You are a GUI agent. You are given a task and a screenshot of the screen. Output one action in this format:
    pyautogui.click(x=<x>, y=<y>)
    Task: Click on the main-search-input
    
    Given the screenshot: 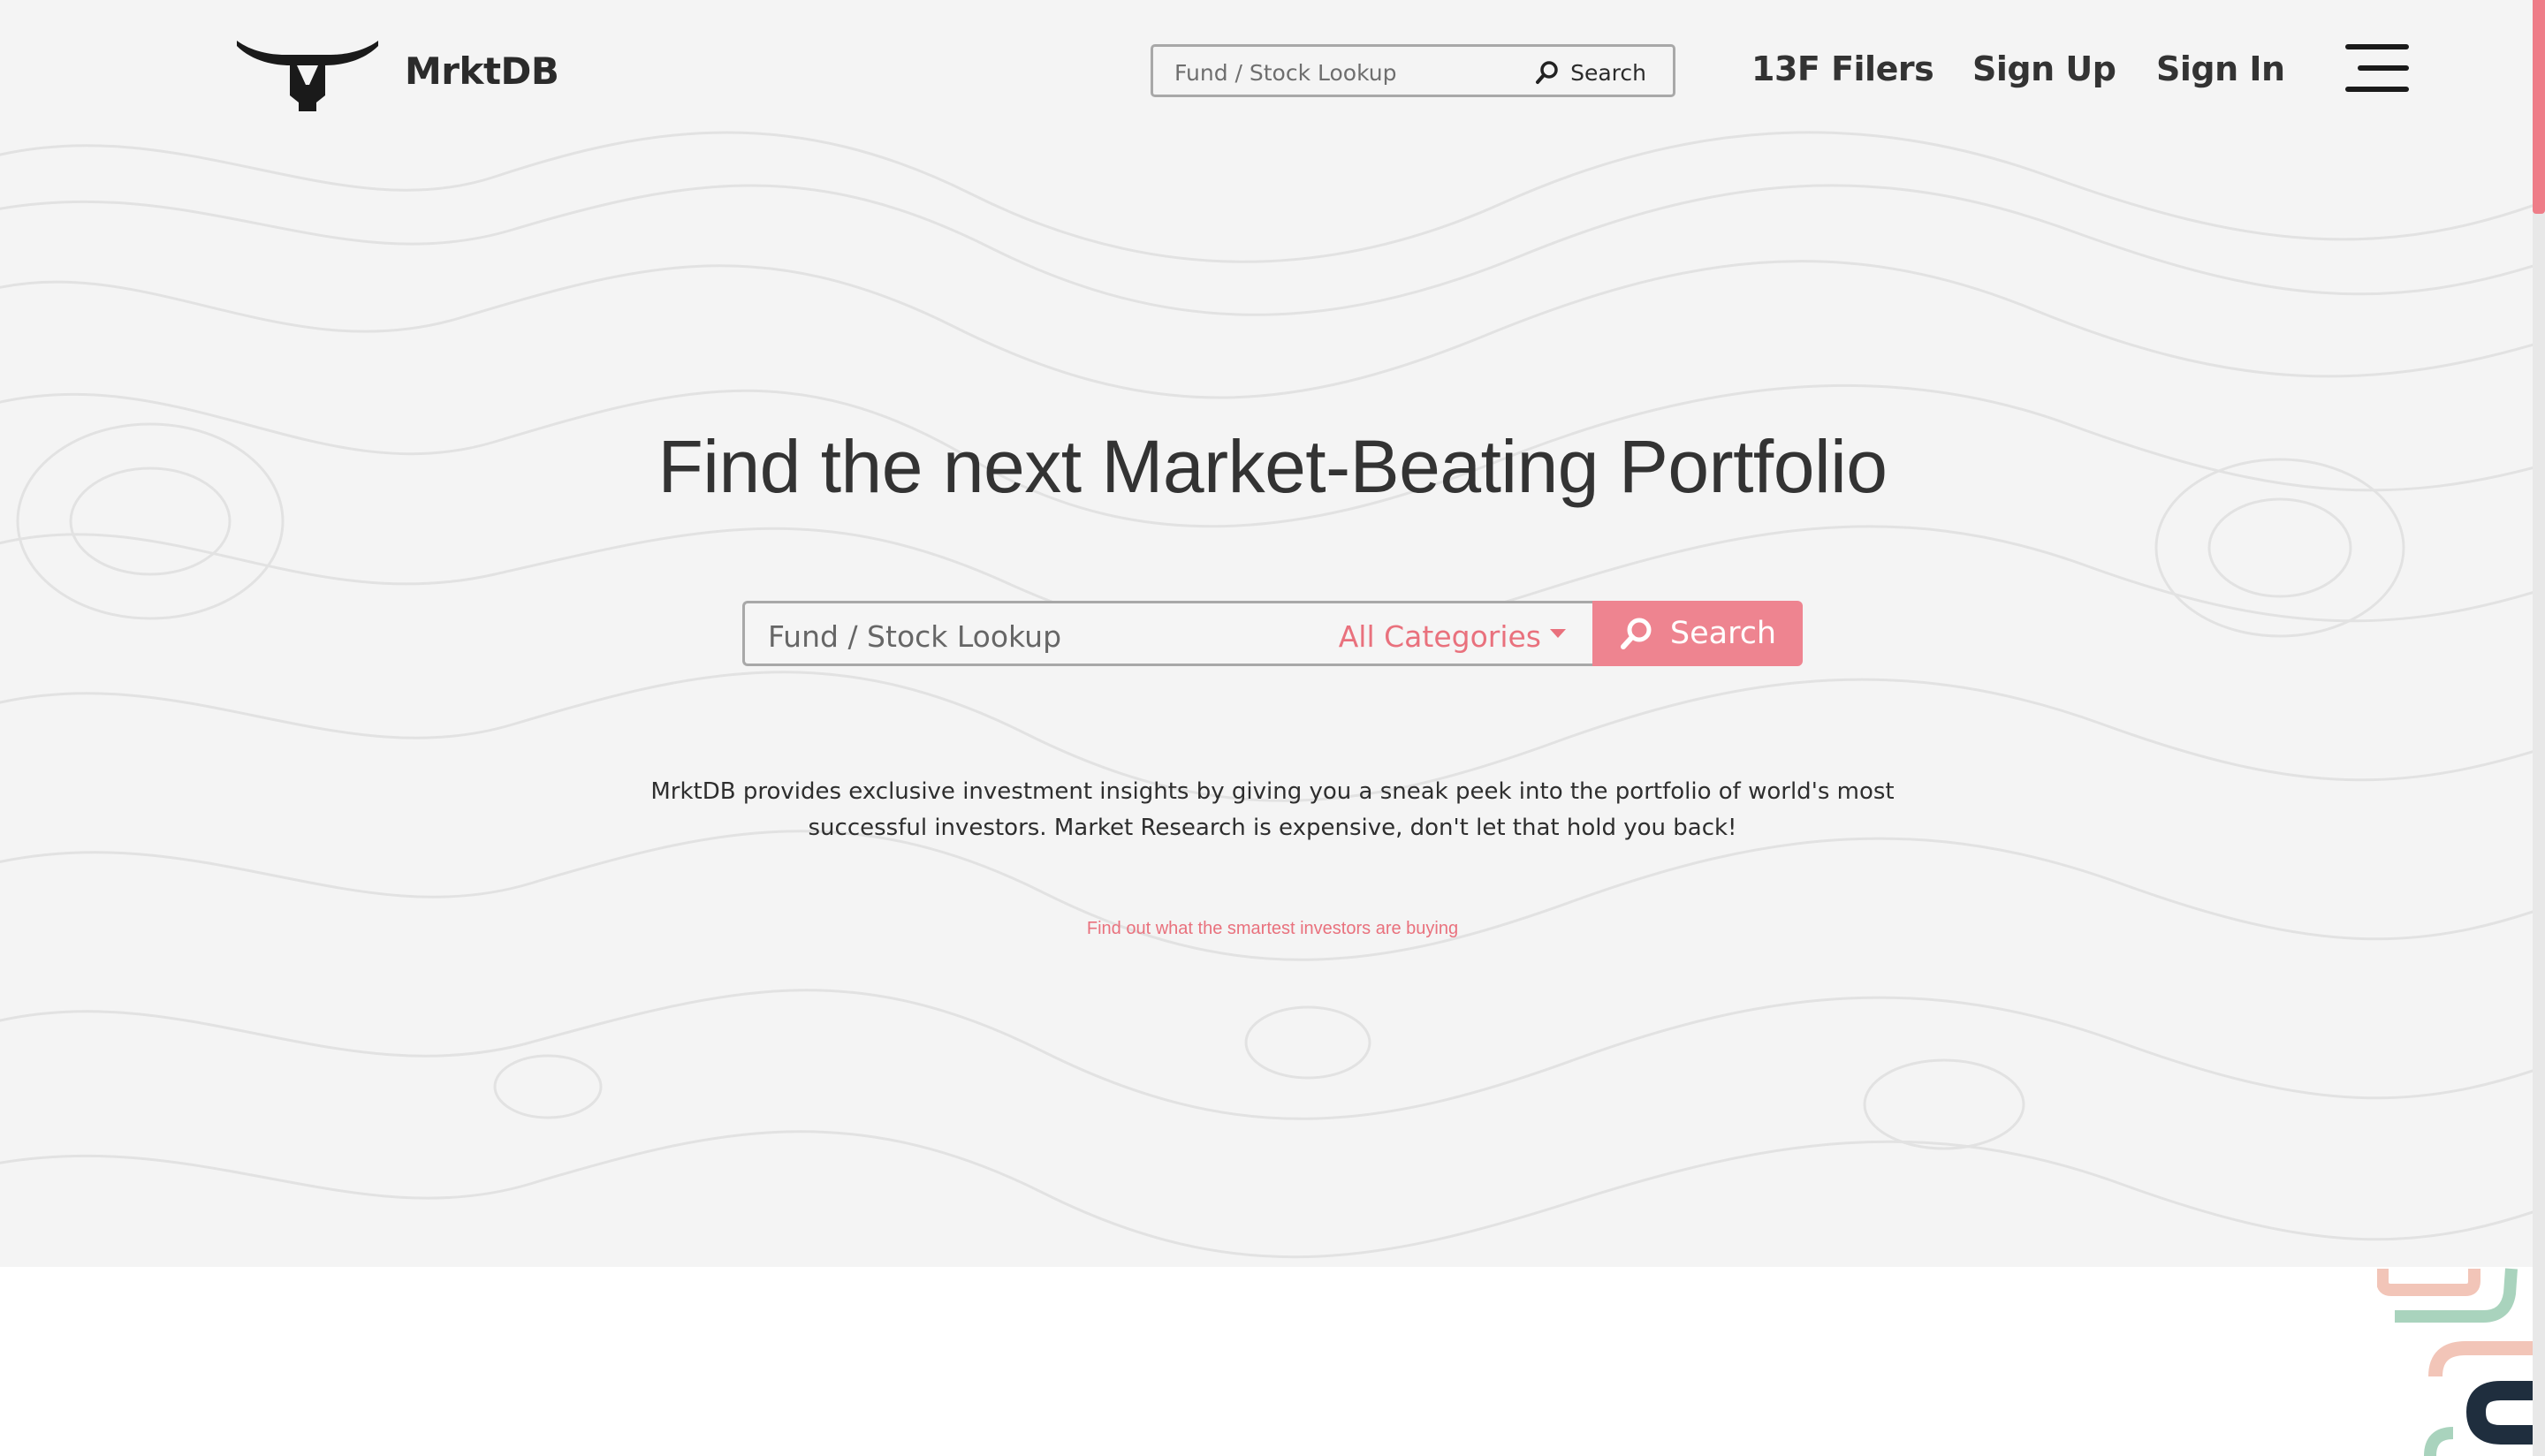 What is the action you would take?
    pyautogui.click(x=1050, y=636)
    